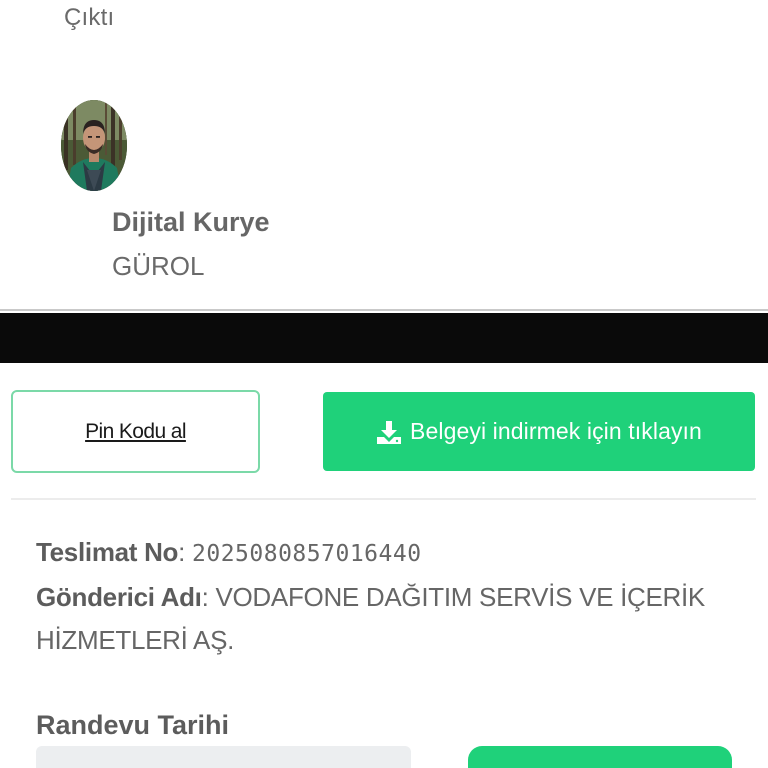  Describe the element at coordinates (119, 597) in the screenshot. I see `sender-name-label: Gönderici Adı` at that location.